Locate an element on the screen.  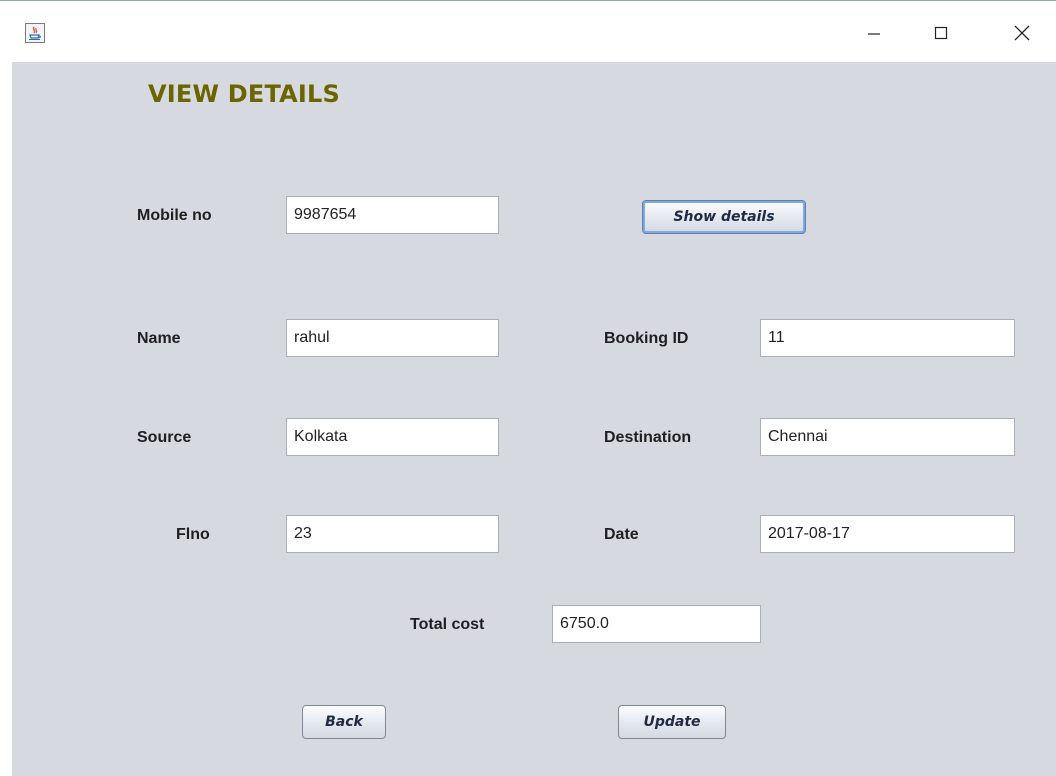
maximize-icon is located at coordinates (941, 33).